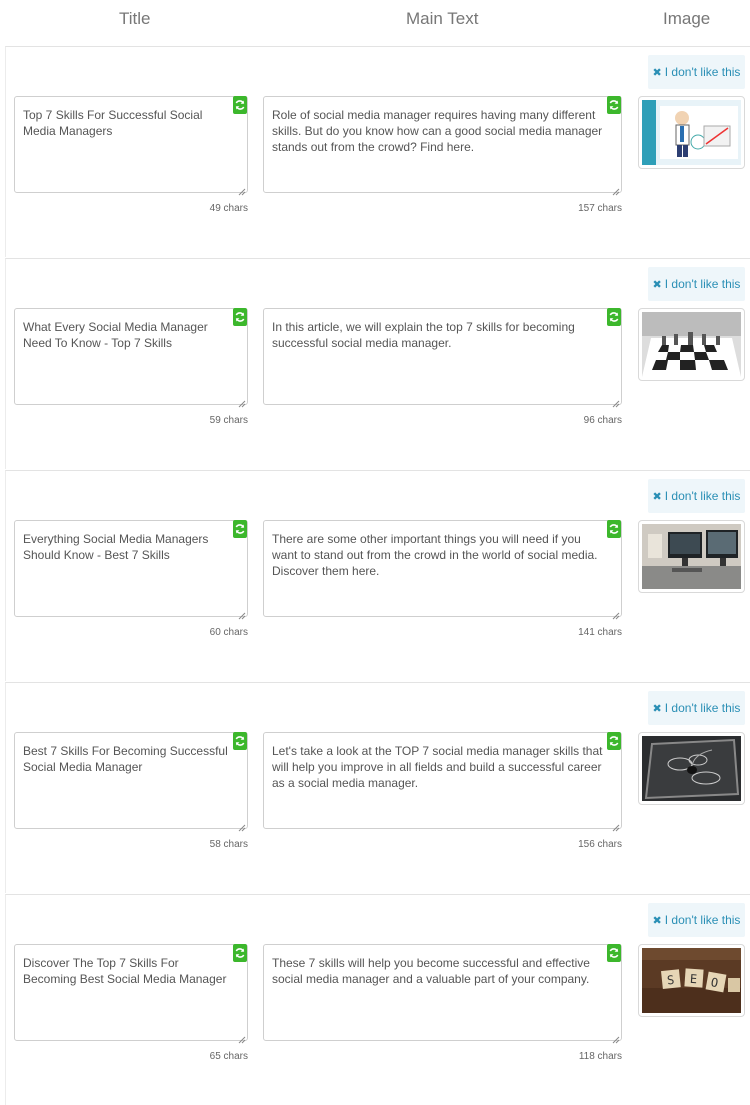 The width and height of the screenshot is (750, 1105). I want to click on chalkboard-mouse-photo, so click(691, 768).